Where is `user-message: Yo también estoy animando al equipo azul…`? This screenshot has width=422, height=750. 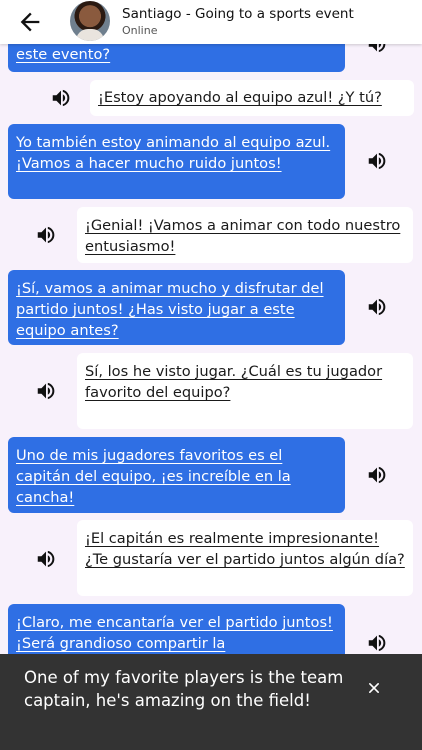 user-message: Yo también estoy animando al equipo azul… is located at coordinates (176, 161).